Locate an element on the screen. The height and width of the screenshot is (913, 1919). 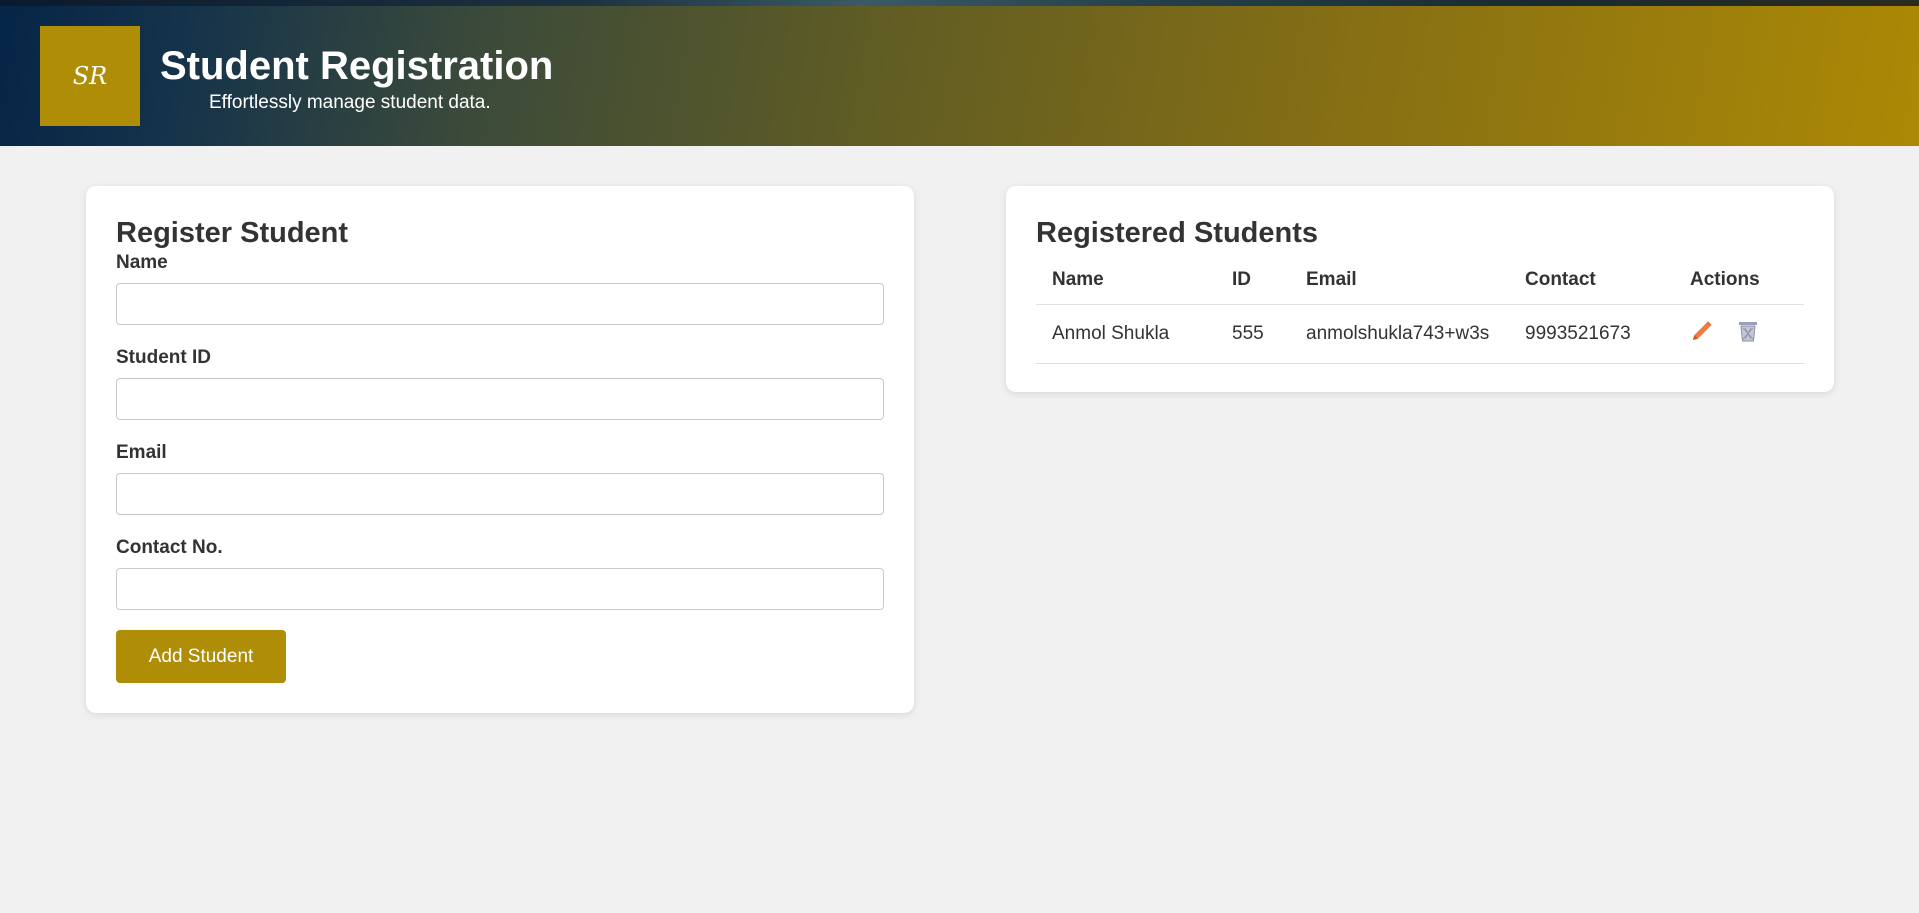
app-logo: SR is located at coordinates (90, 76).